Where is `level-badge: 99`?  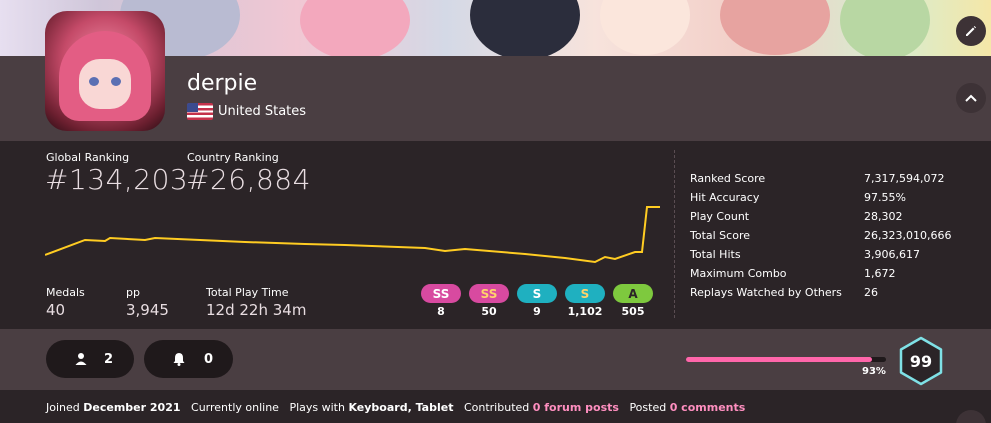
level-badge: 99 is located at coordinates (921, 361).